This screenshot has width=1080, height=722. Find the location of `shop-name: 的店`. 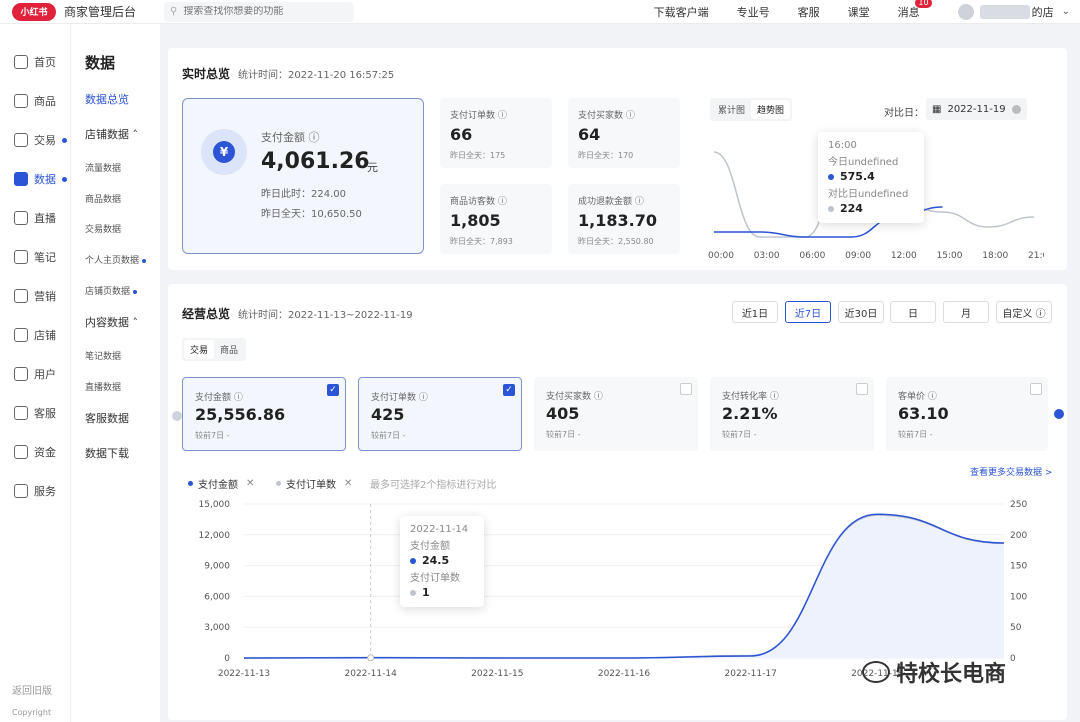

shop-name: 的店 is located at coordinates (1043, 12).